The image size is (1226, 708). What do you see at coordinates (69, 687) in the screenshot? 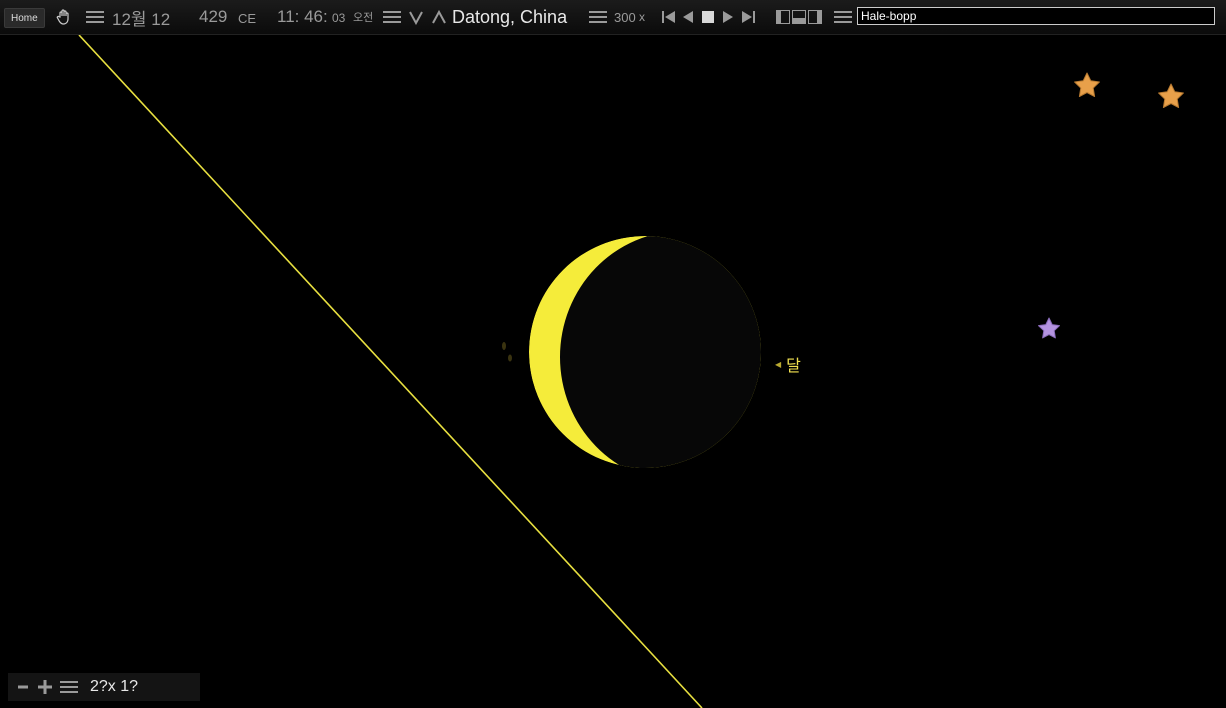
I see `zoom-menu-icon` at bounding box center [69, 687].